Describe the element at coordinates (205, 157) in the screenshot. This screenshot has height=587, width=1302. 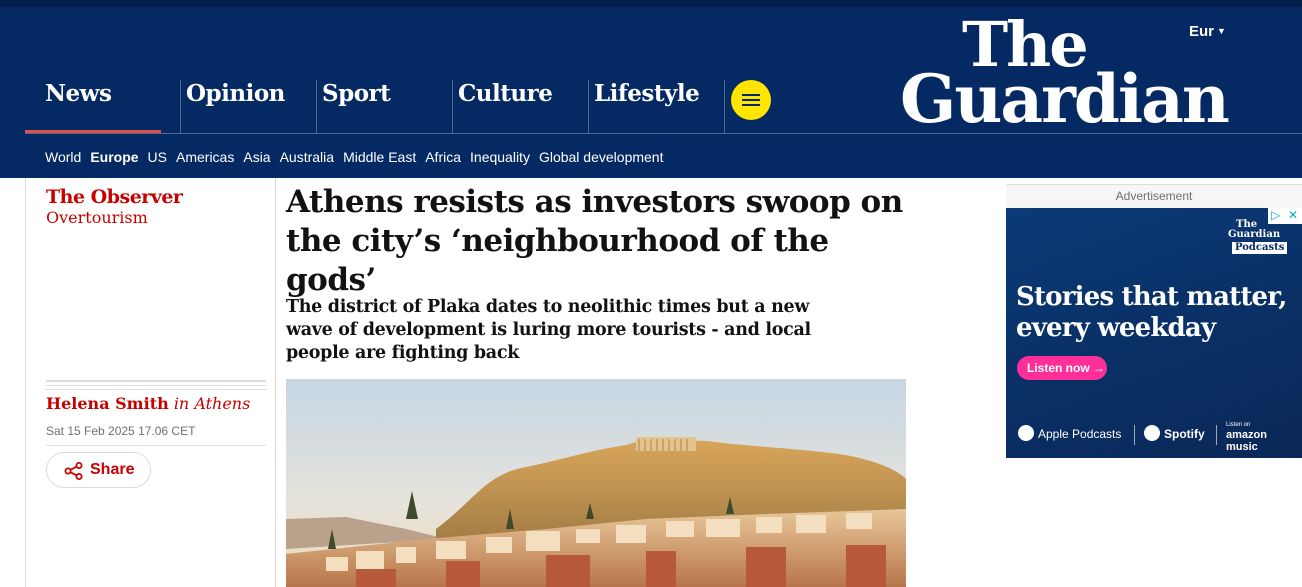
I see `subnav-americas: Americas` at that location.